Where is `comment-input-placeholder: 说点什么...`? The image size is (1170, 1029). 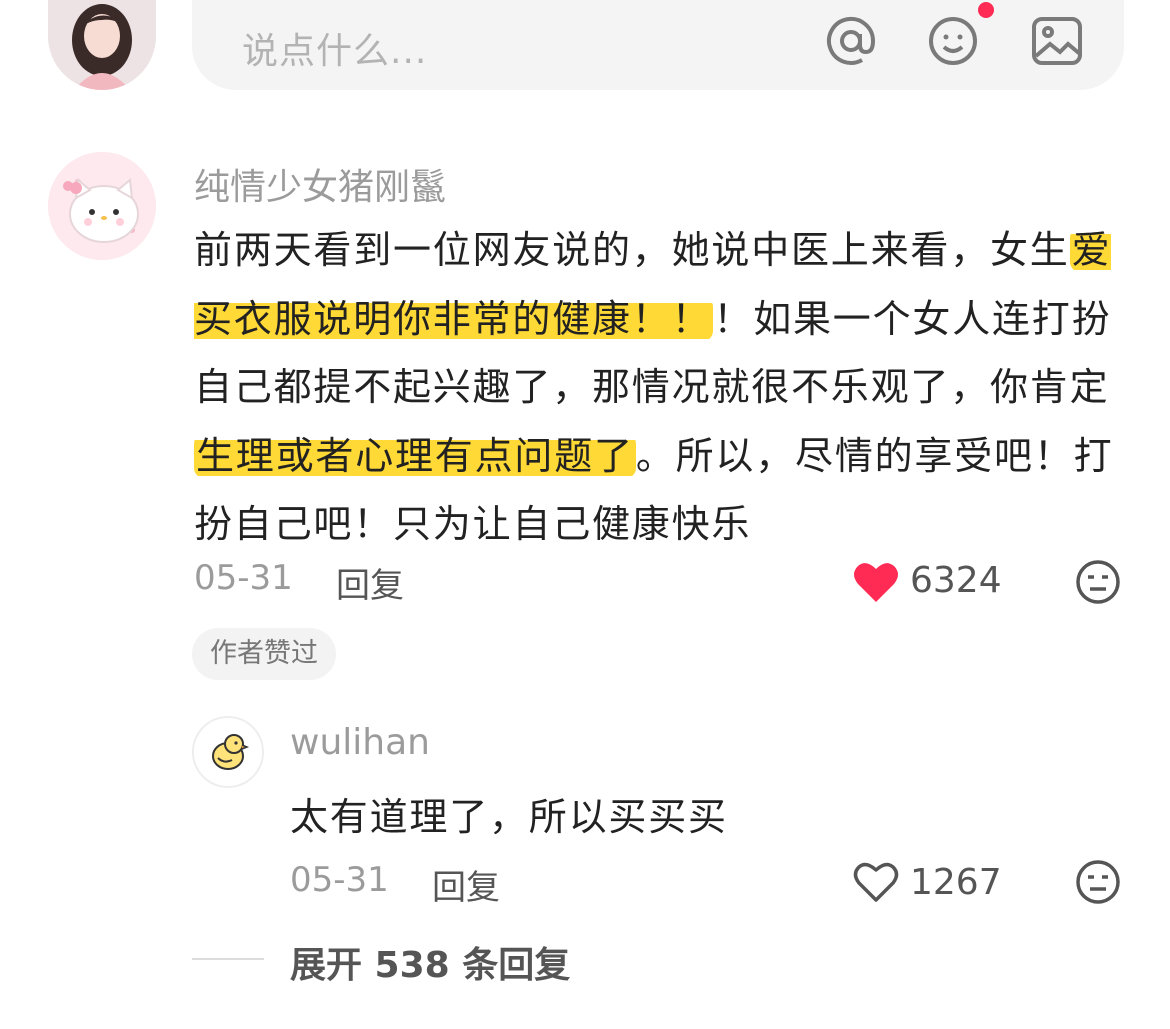 comment-input-placeholder: 说点什么... is located at coordinates (334, 48).